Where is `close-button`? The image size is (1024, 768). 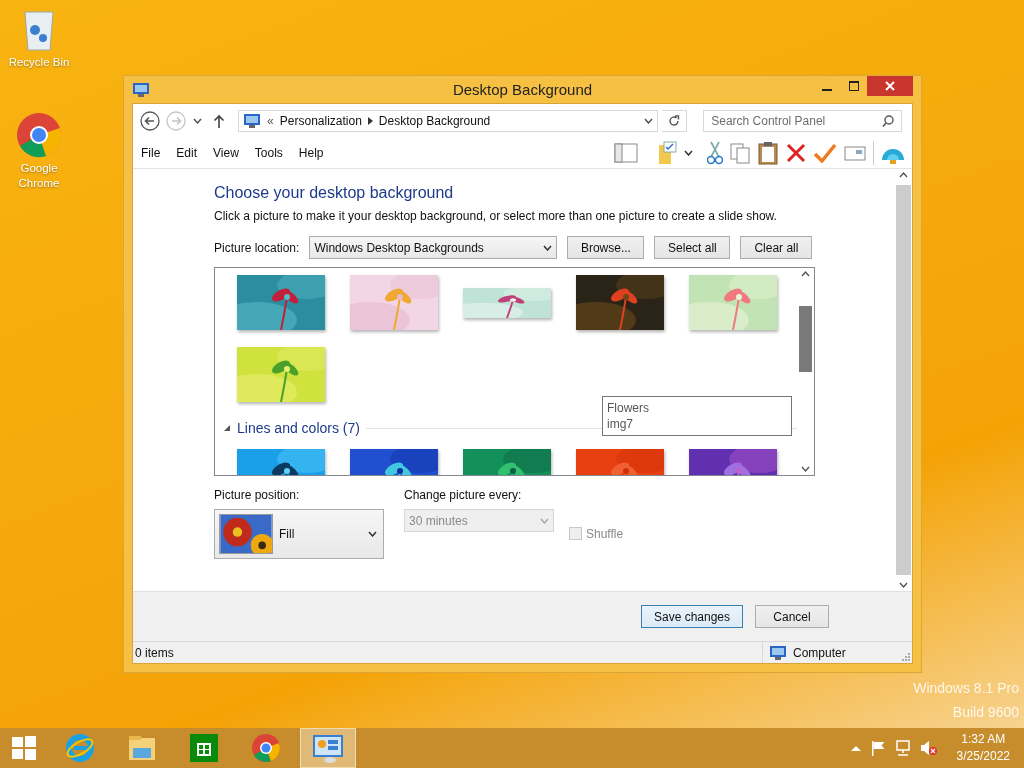 close-button is located at coordinates (890, 86).